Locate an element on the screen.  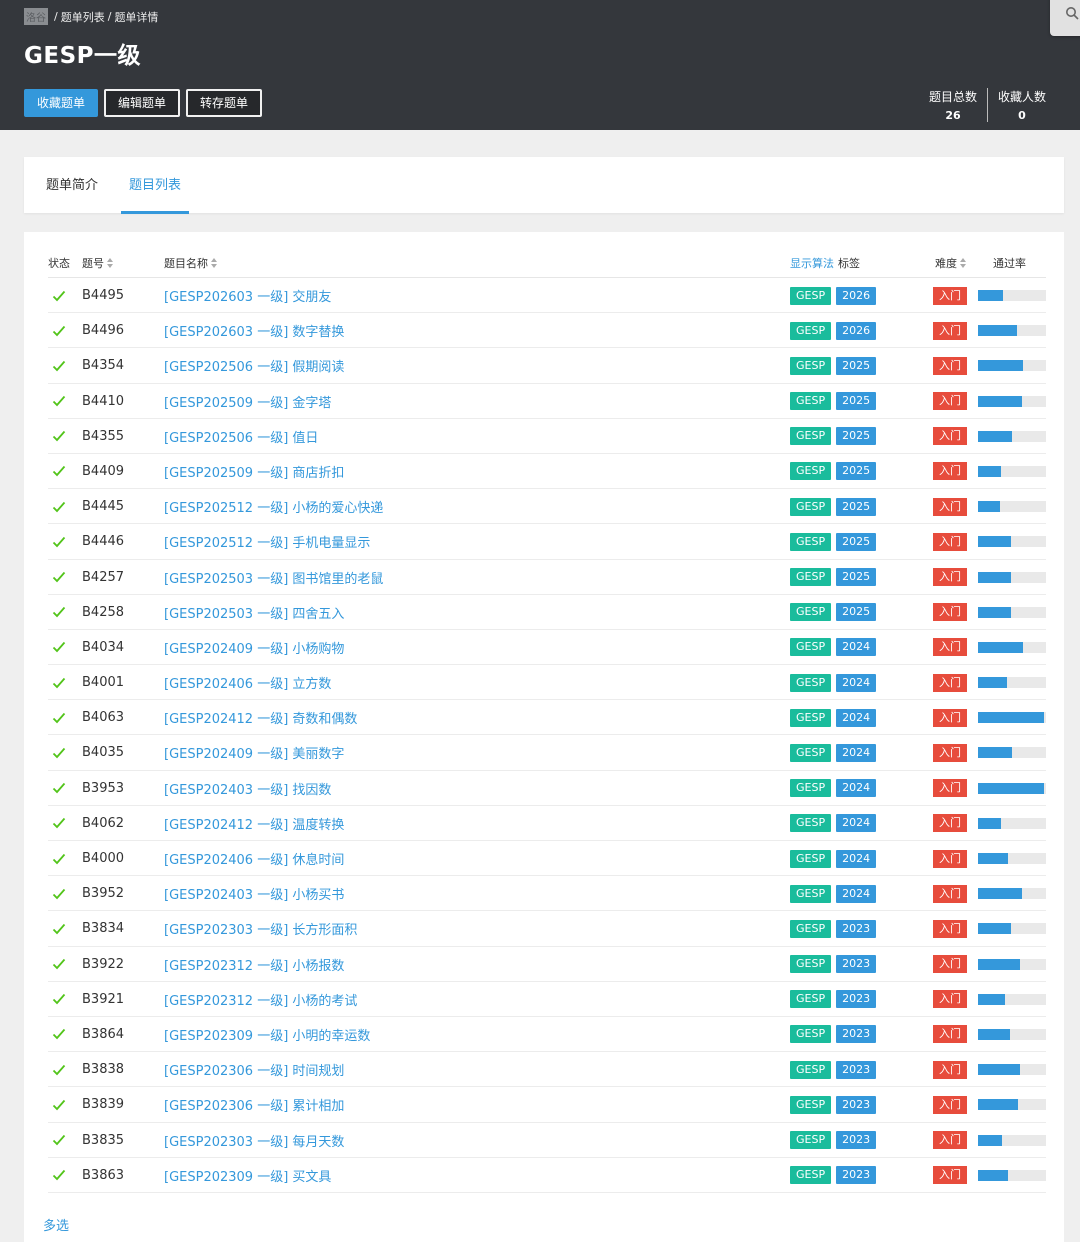
tag-year: 2026 is located at coordinates (856, 330).